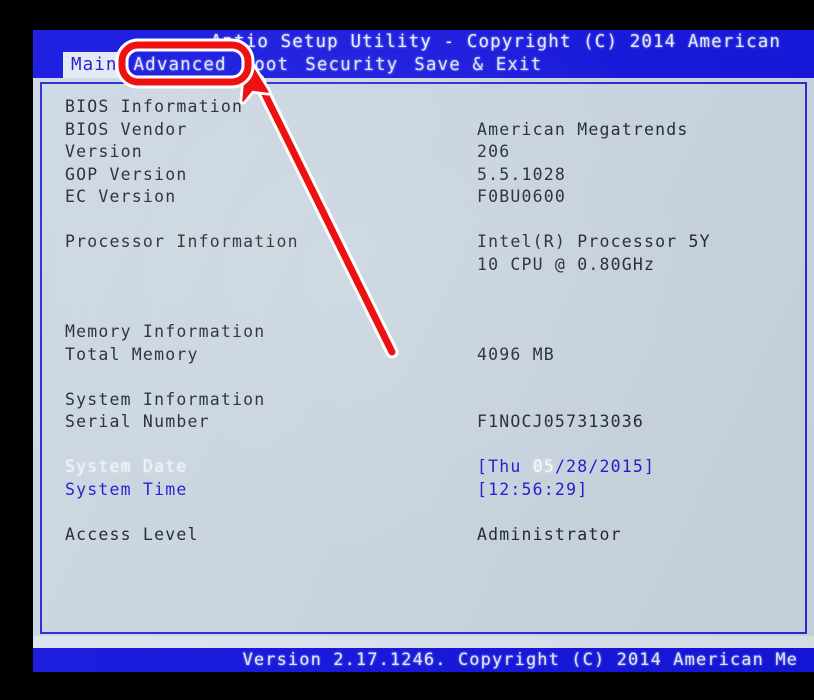  I want to click on section-heading-system-information: System Information, so click(423, 400).